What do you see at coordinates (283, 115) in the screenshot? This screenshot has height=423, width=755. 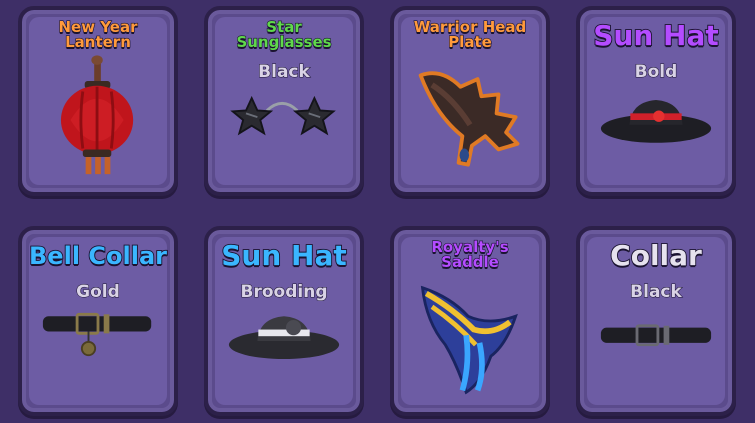 I see `star-sunglasses-icon` at bounding box center [283, 115].